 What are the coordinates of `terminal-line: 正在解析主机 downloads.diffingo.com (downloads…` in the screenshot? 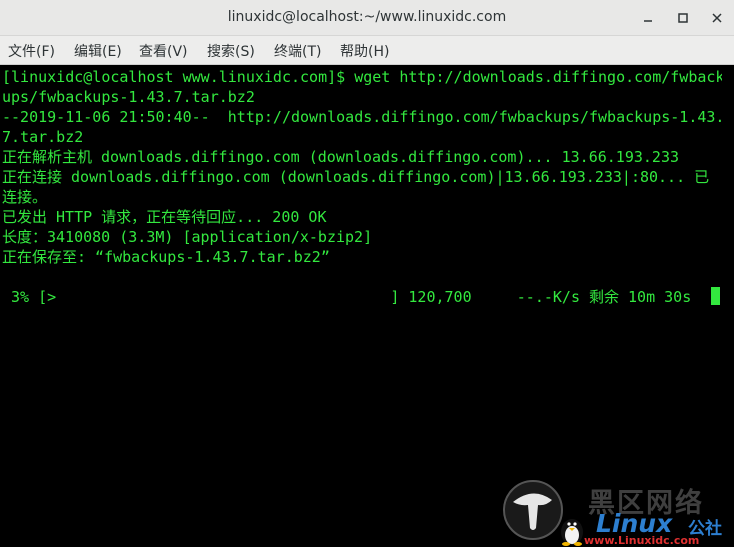 It's located at (341, 157).